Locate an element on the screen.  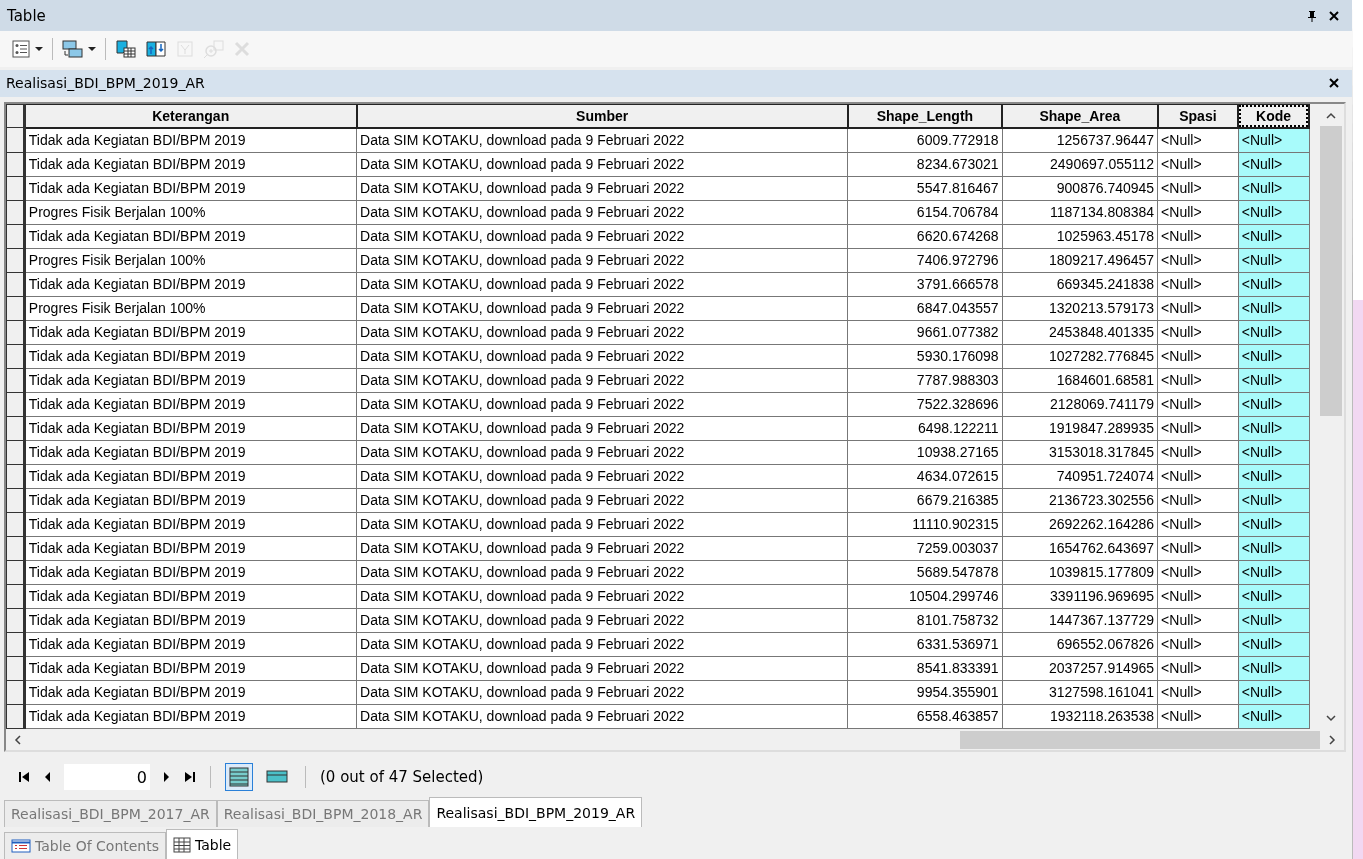
table-cell: 7787.988303 is located at coordinates (925, 380).